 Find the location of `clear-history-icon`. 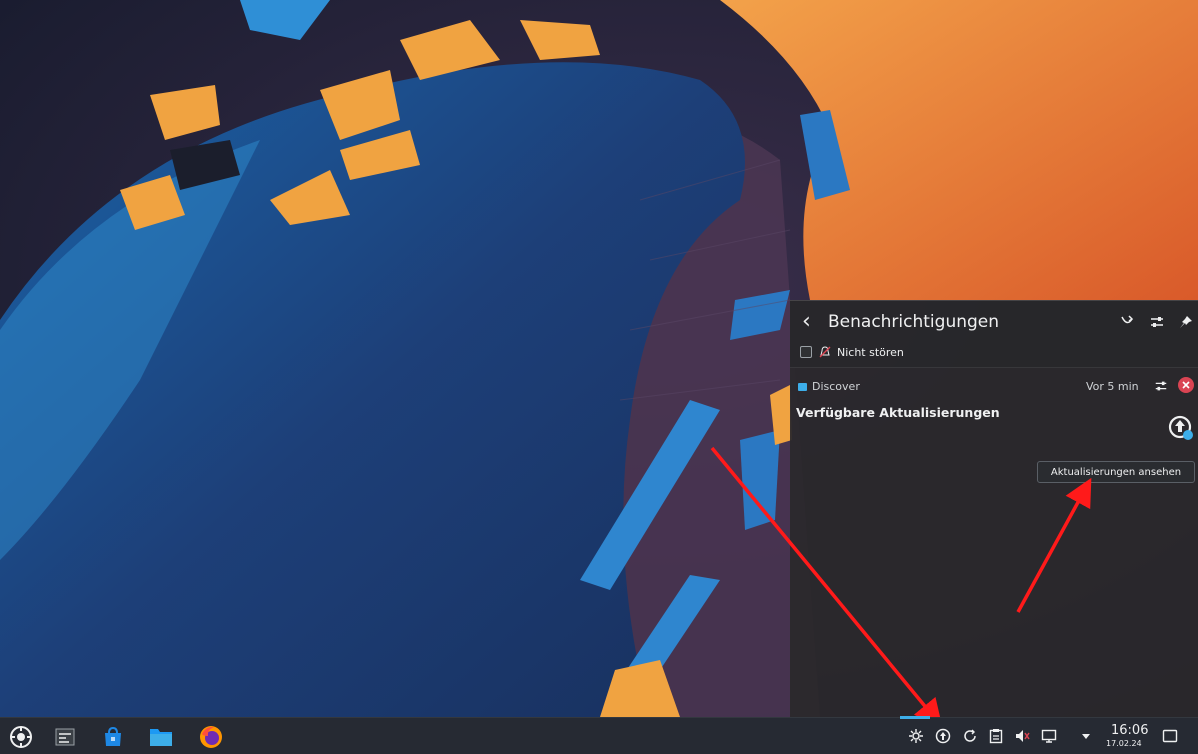

clear-history-icon is located at coordinates (1127, 322).